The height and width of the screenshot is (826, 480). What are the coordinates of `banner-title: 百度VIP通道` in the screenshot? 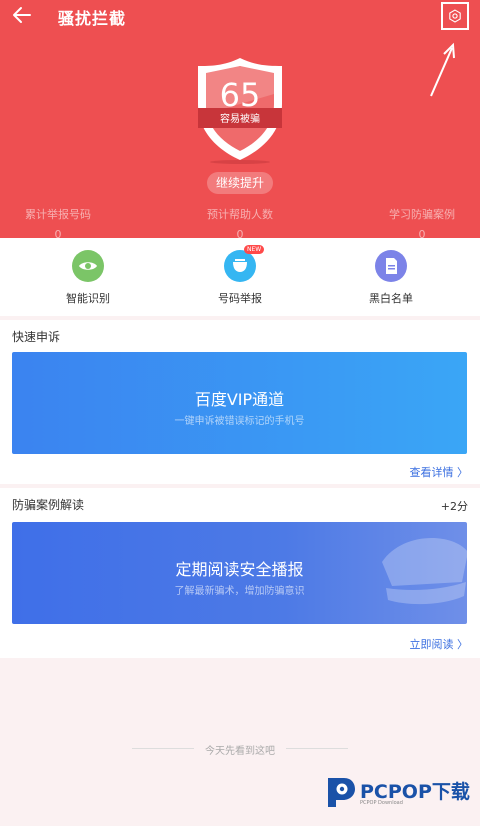 It's located at (239, 399).